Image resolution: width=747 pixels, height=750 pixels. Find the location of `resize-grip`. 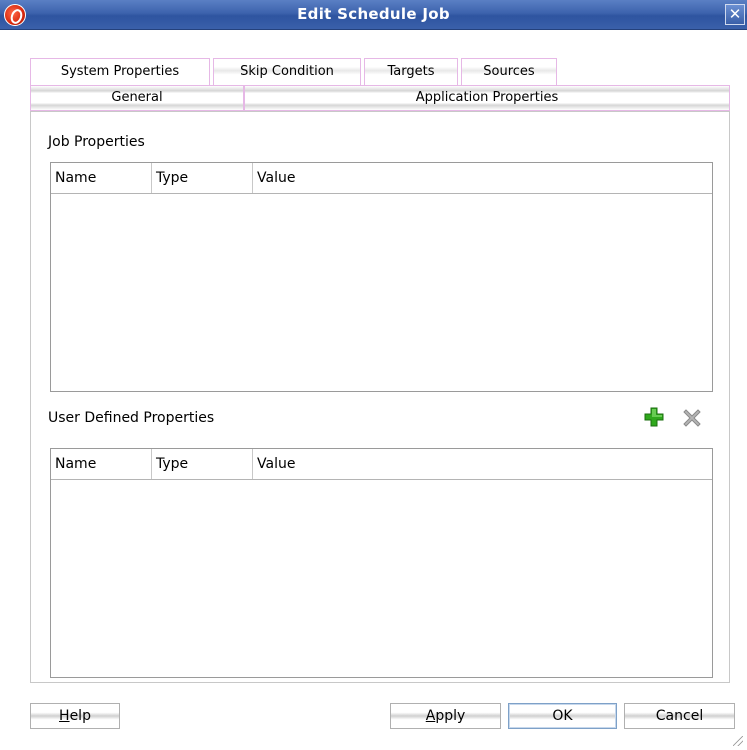

resize-grip is located at coordinates (738, 741).